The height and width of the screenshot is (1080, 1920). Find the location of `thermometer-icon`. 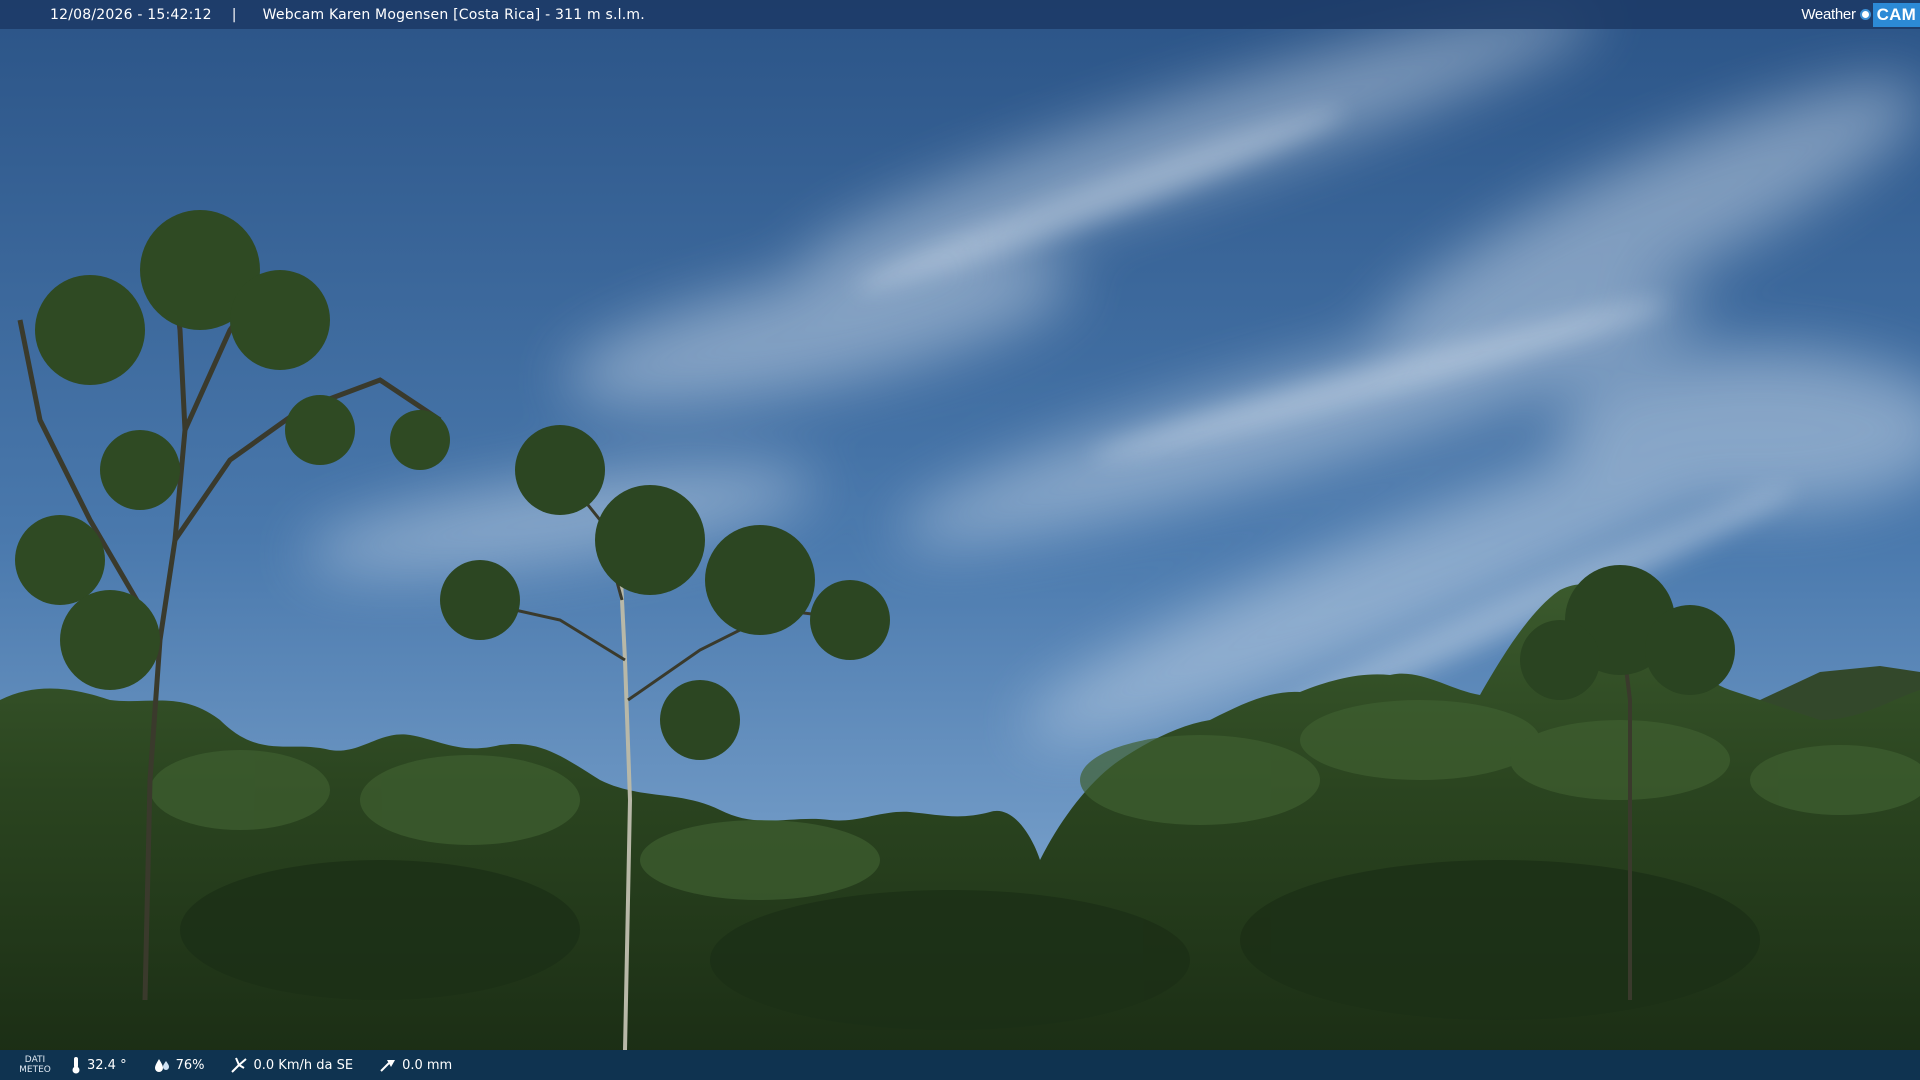

thermometer-icon is located at coordinates (76, 1065).